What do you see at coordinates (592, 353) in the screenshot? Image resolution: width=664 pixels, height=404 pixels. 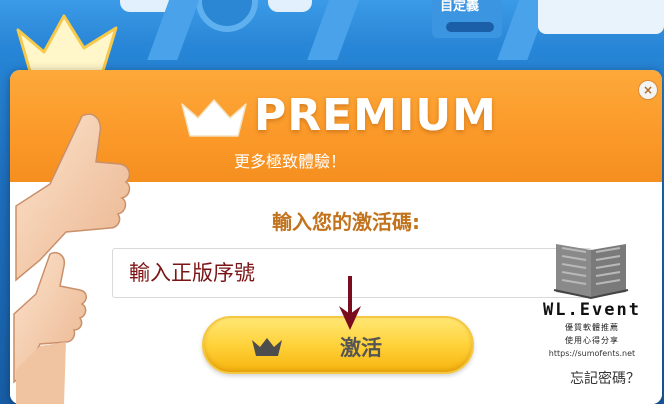 I see `watermark-url: https://sumofents.net` at bounding box center [592, 353].